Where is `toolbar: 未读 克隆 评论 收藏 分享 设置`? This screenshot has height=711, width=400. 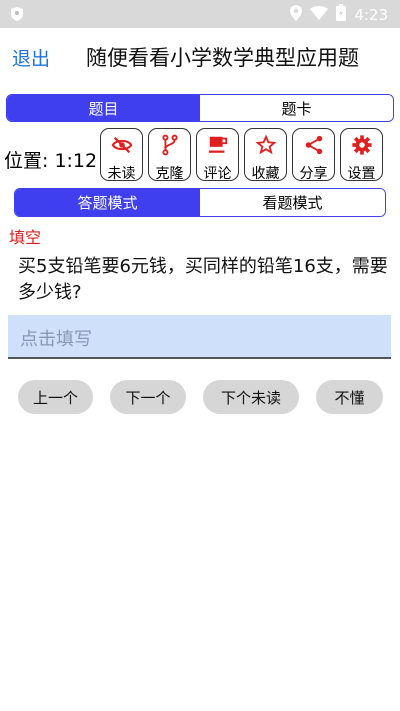 toolbar: 未读 克隆 评论 收藏 分享 设置 is located at coordinates (241, 155).